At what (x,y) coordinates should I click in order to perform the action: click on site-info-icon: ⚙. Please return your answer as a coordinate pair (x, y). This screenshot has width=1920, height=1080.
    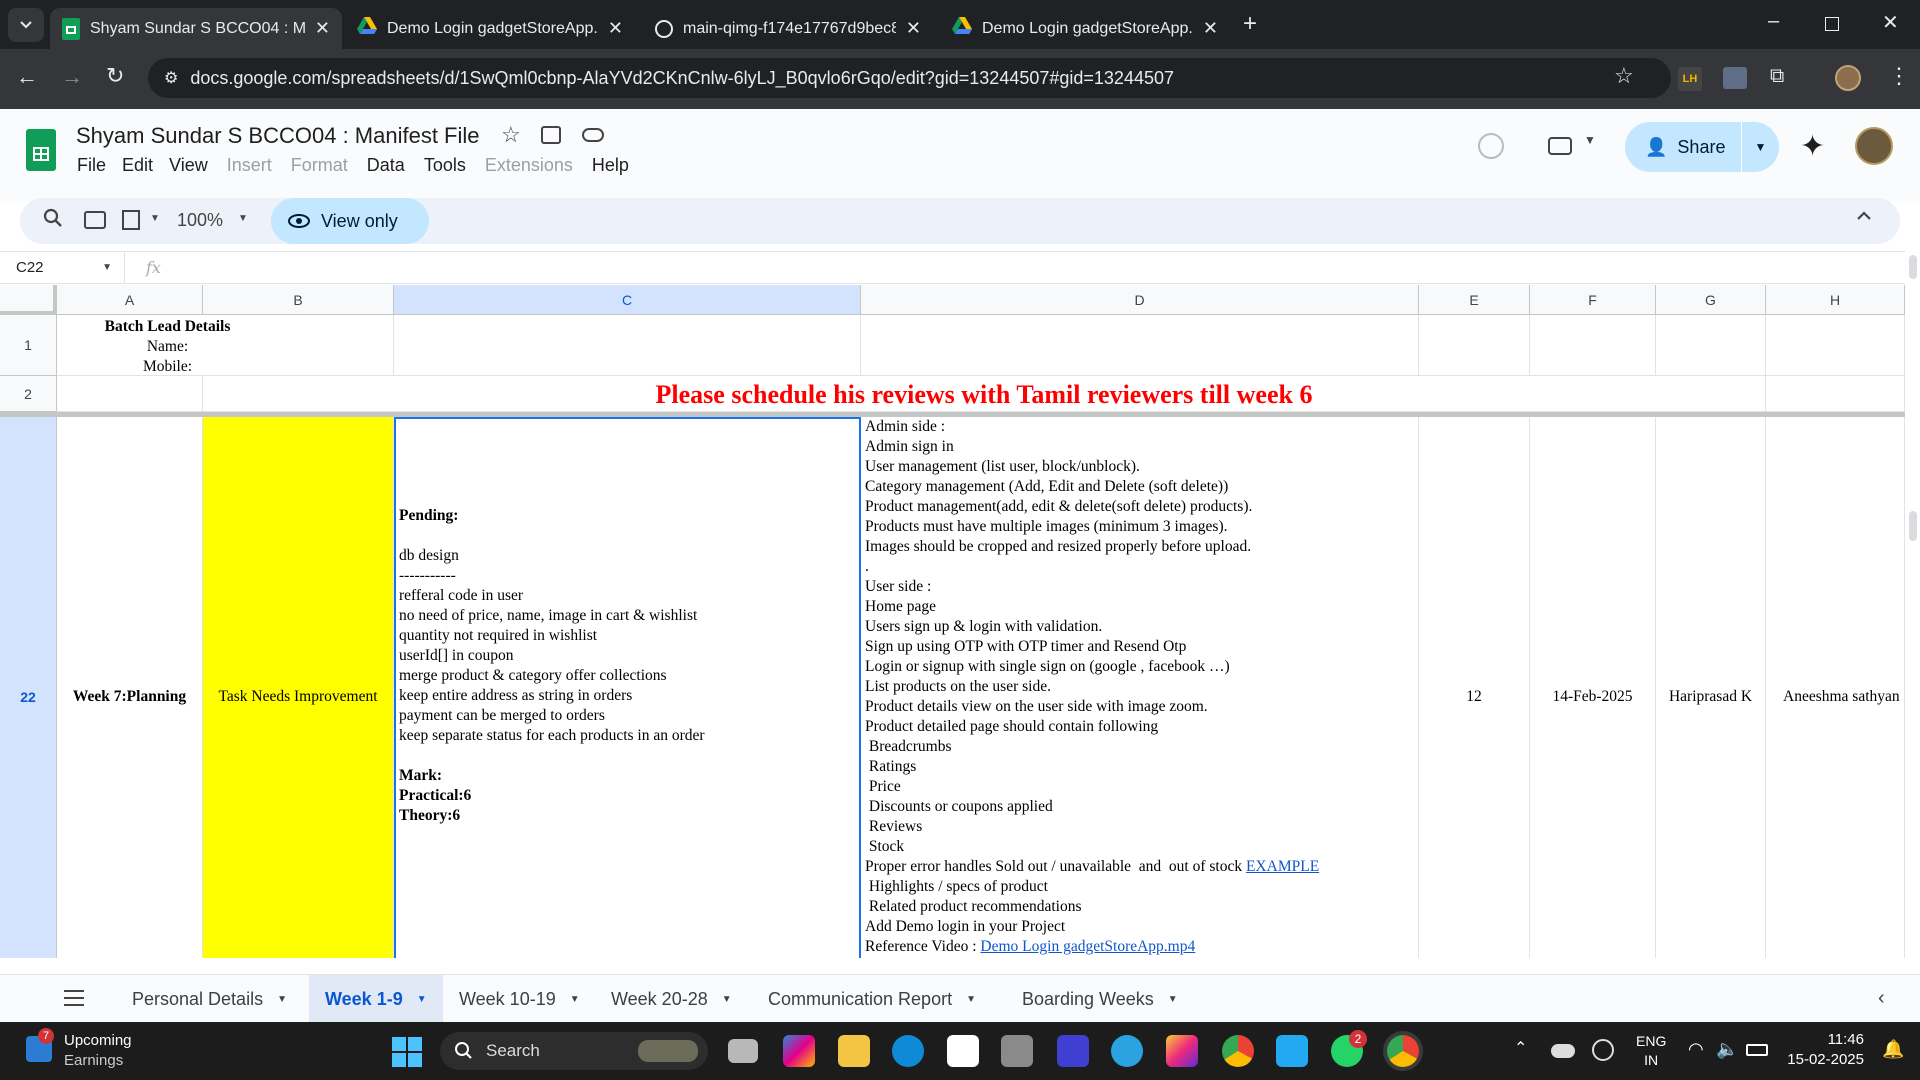
    Looking at the image, I should click on (171, 78).